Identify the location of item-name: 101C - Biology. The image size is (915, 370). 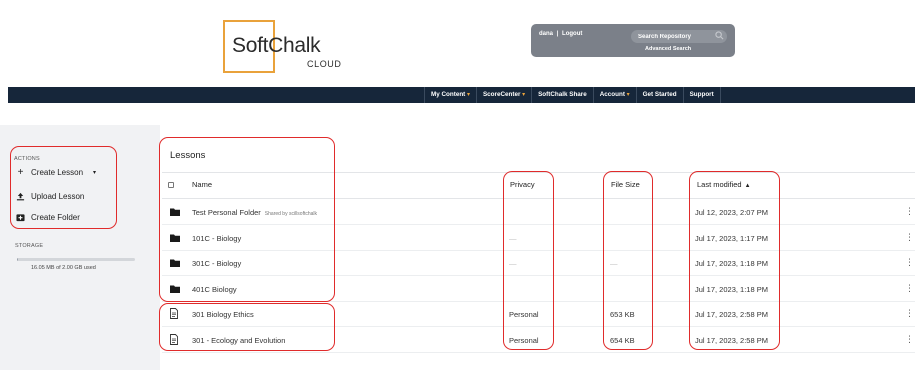
(216, 238).